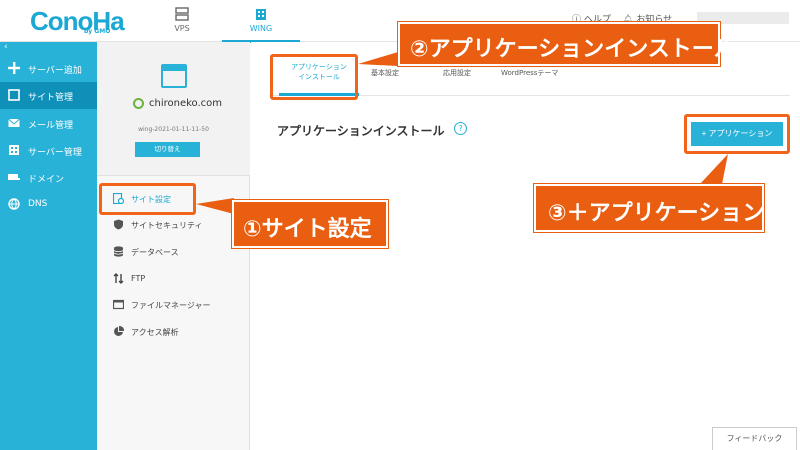 This screenshot has width=800, height=450. I want to click on nav-vps-label: VPS, so click(182, 28).